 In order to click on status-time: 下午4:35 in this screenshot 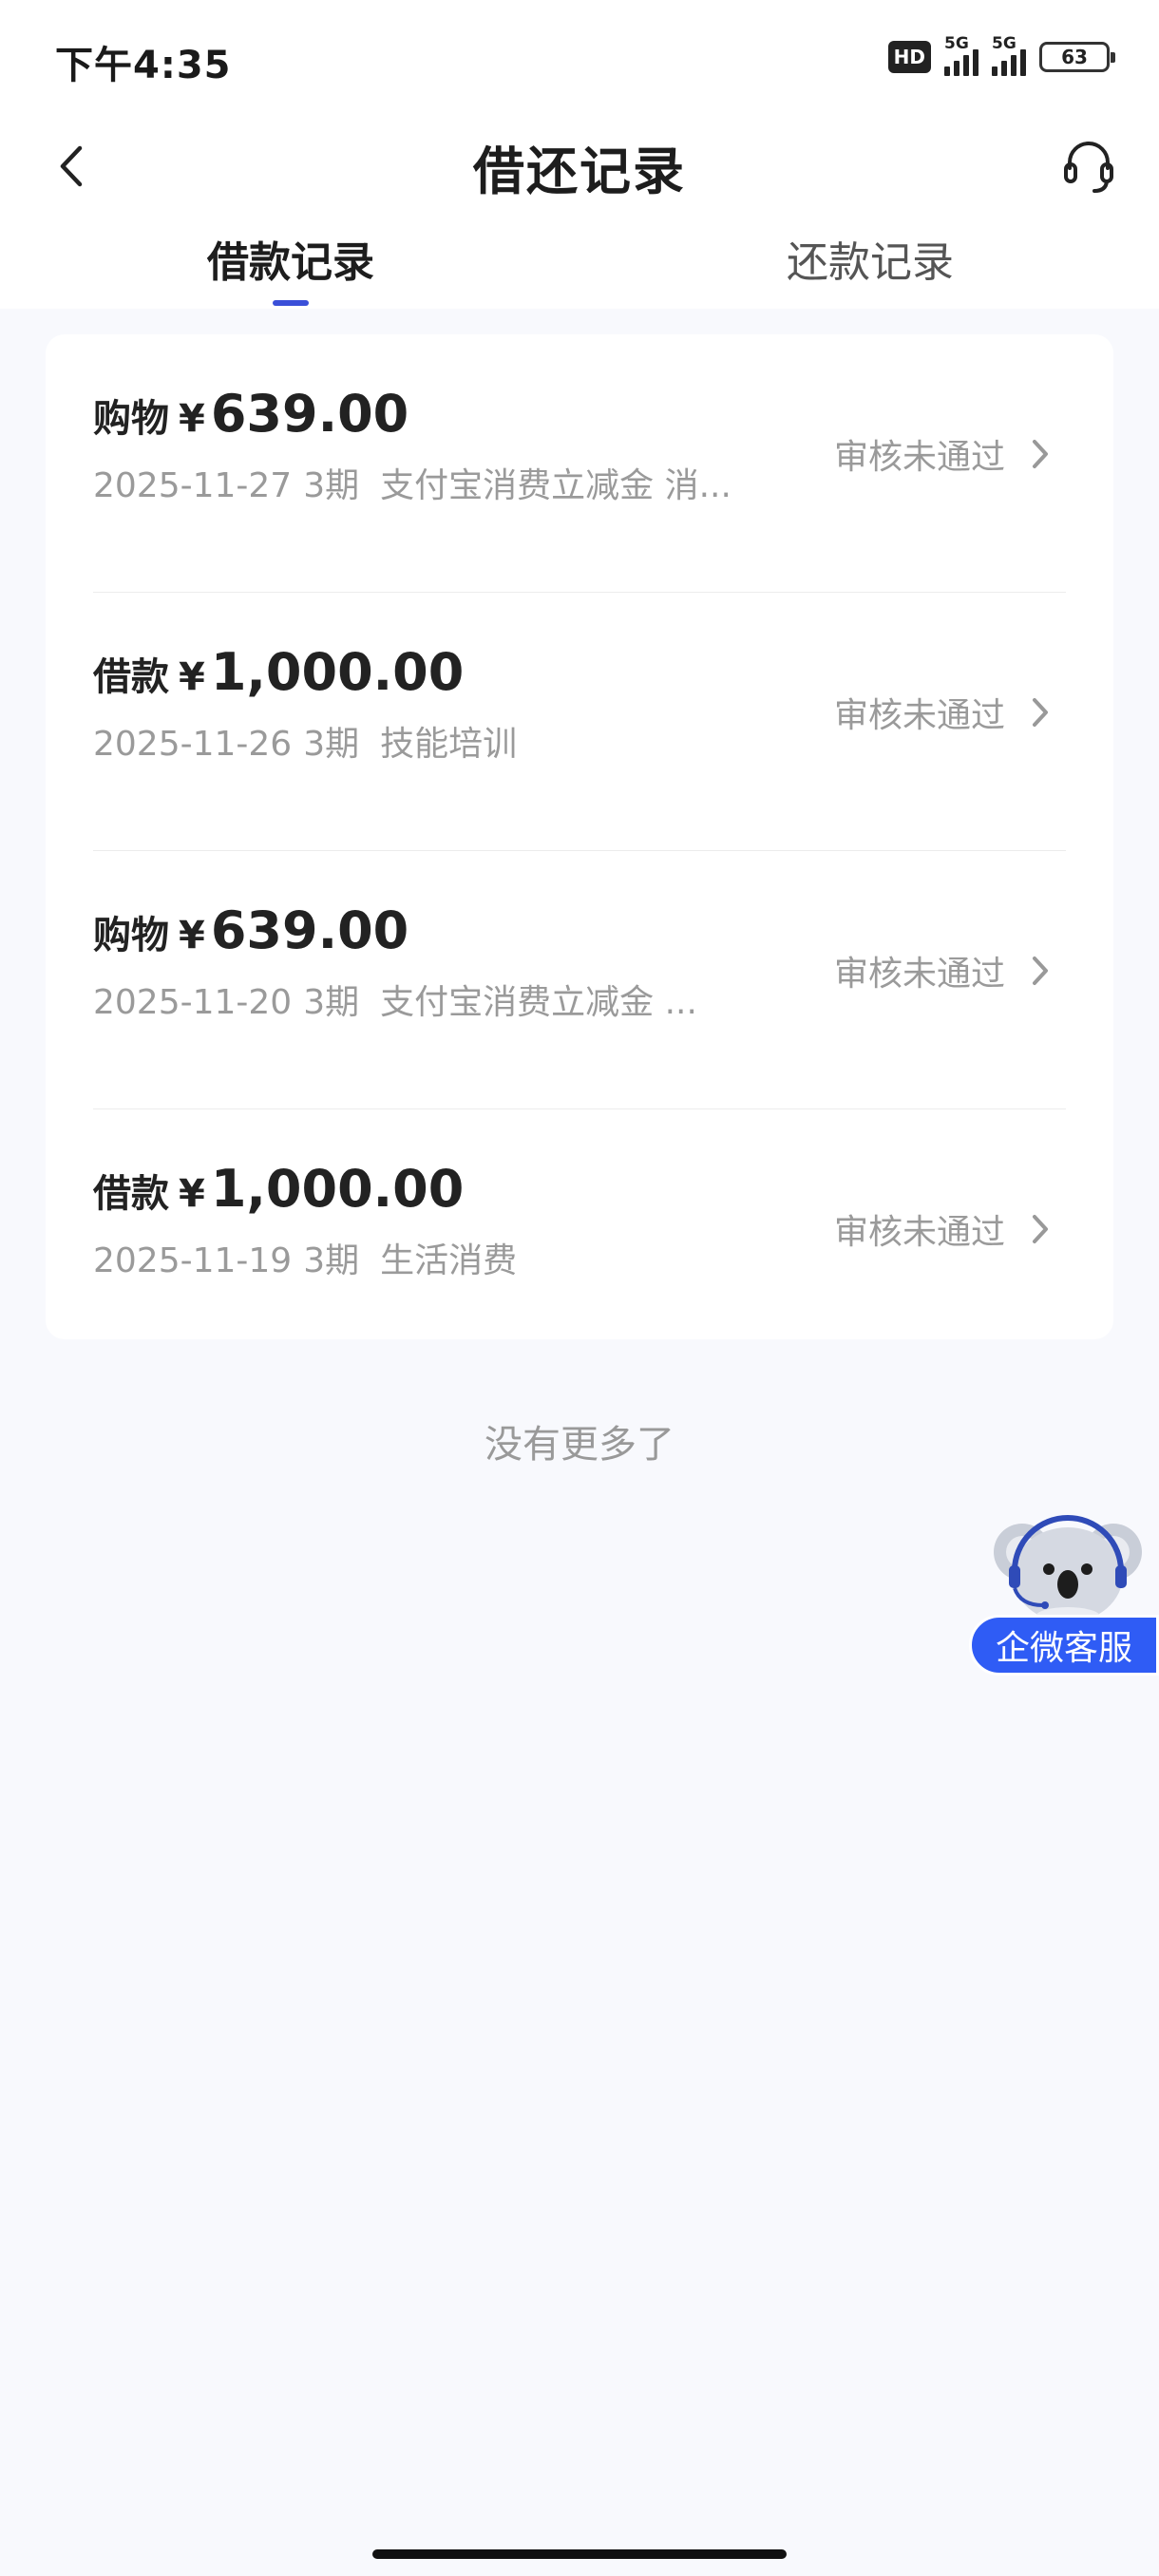, I will do `click(143, 65)`.